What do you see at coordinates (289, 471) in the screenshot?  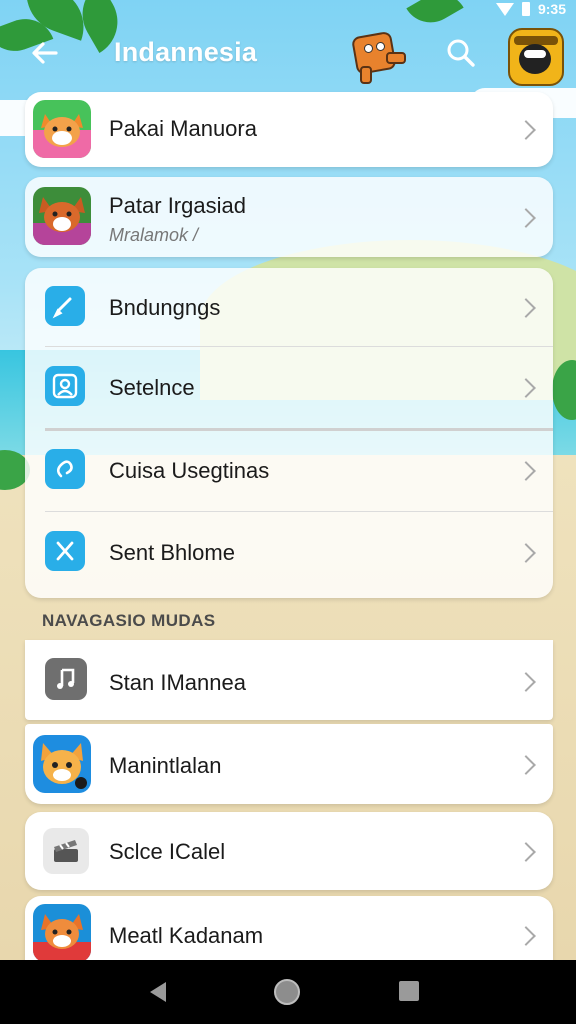 I see `list-item: Cuisa Usegtinas` at bounding box center [289, 471].